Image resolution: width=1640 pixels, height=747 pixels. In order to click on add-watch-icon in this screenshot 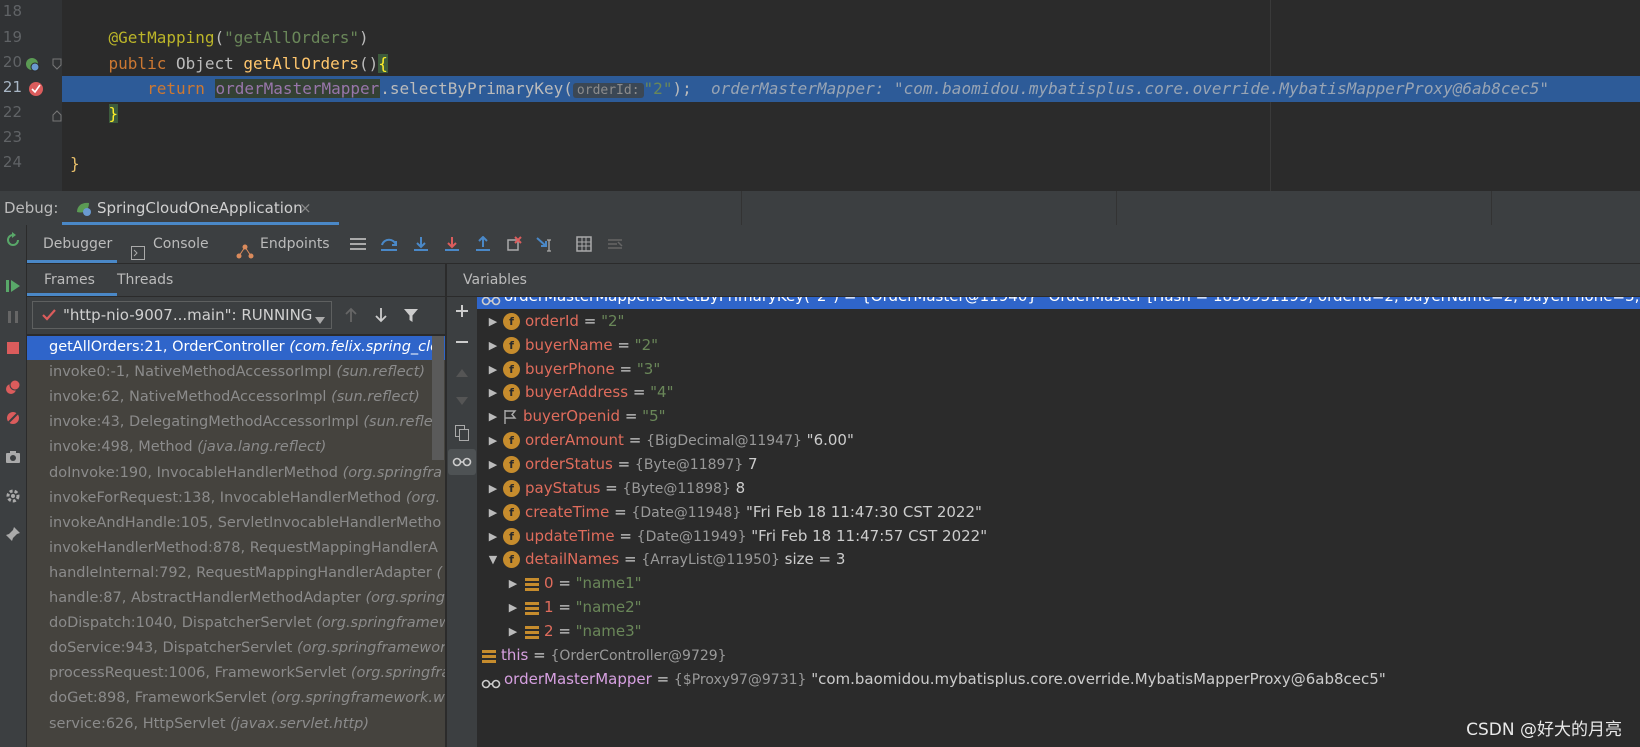, I will do `click(462, 311)`.